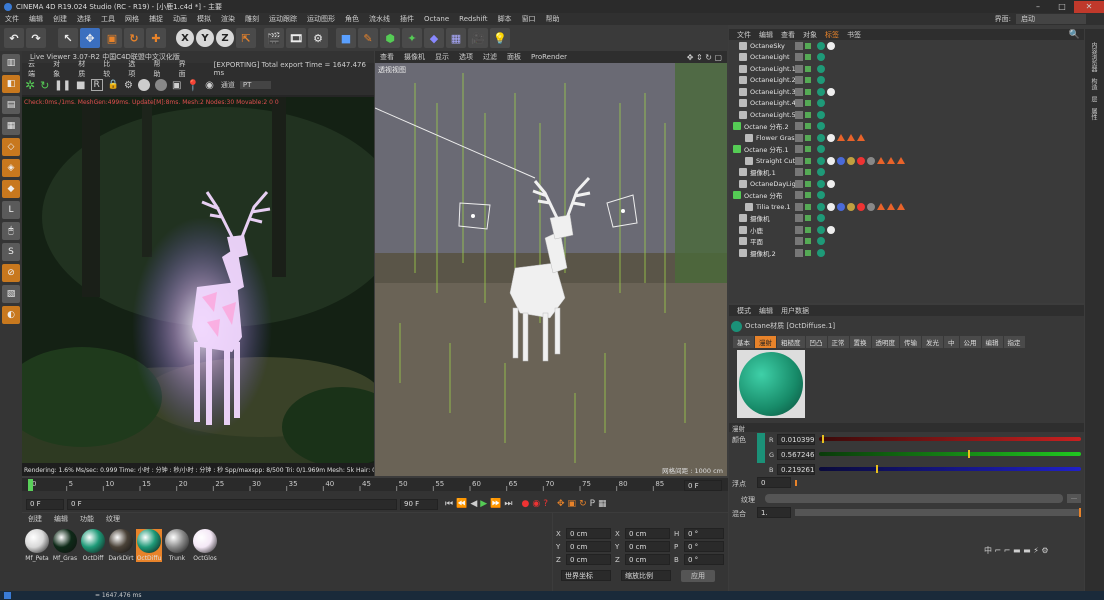 Image resolution: width=1104 pixels, height=600 pixels. Describe the element at coordinates (61, 519) in the screenshot. I see `mat-menu-item: 编辑` at that location.